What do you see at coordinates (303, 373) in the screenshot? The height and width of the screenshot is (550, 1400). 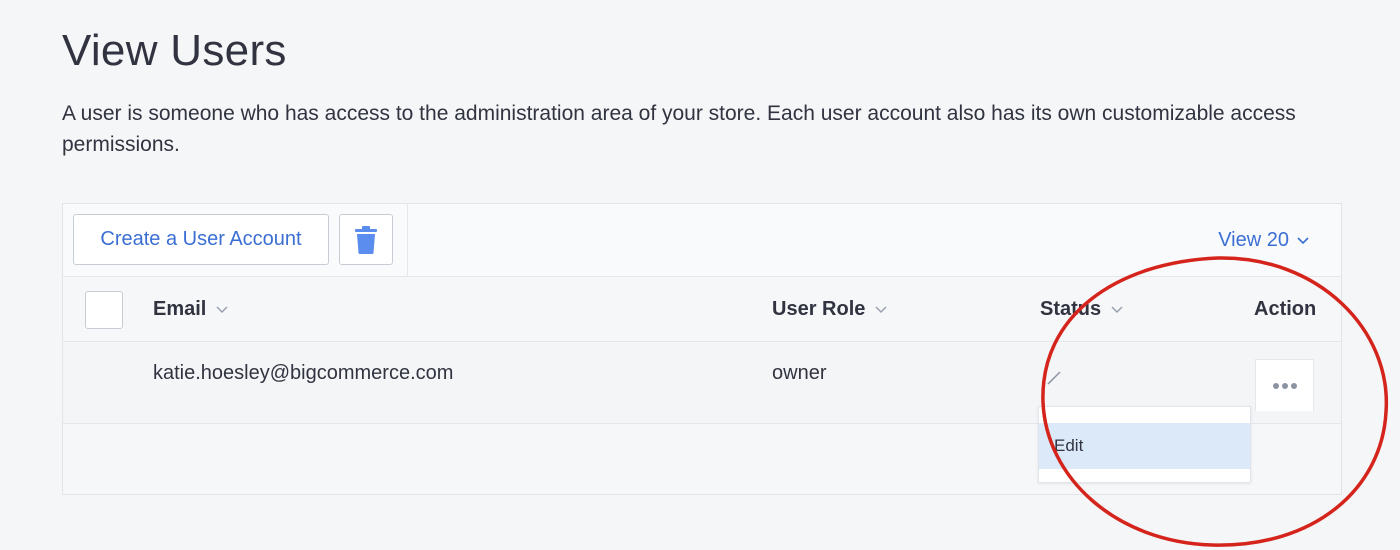 I see `user-email: katie.hoesley@bigcommerce.com` at bounding box center [303, 373].